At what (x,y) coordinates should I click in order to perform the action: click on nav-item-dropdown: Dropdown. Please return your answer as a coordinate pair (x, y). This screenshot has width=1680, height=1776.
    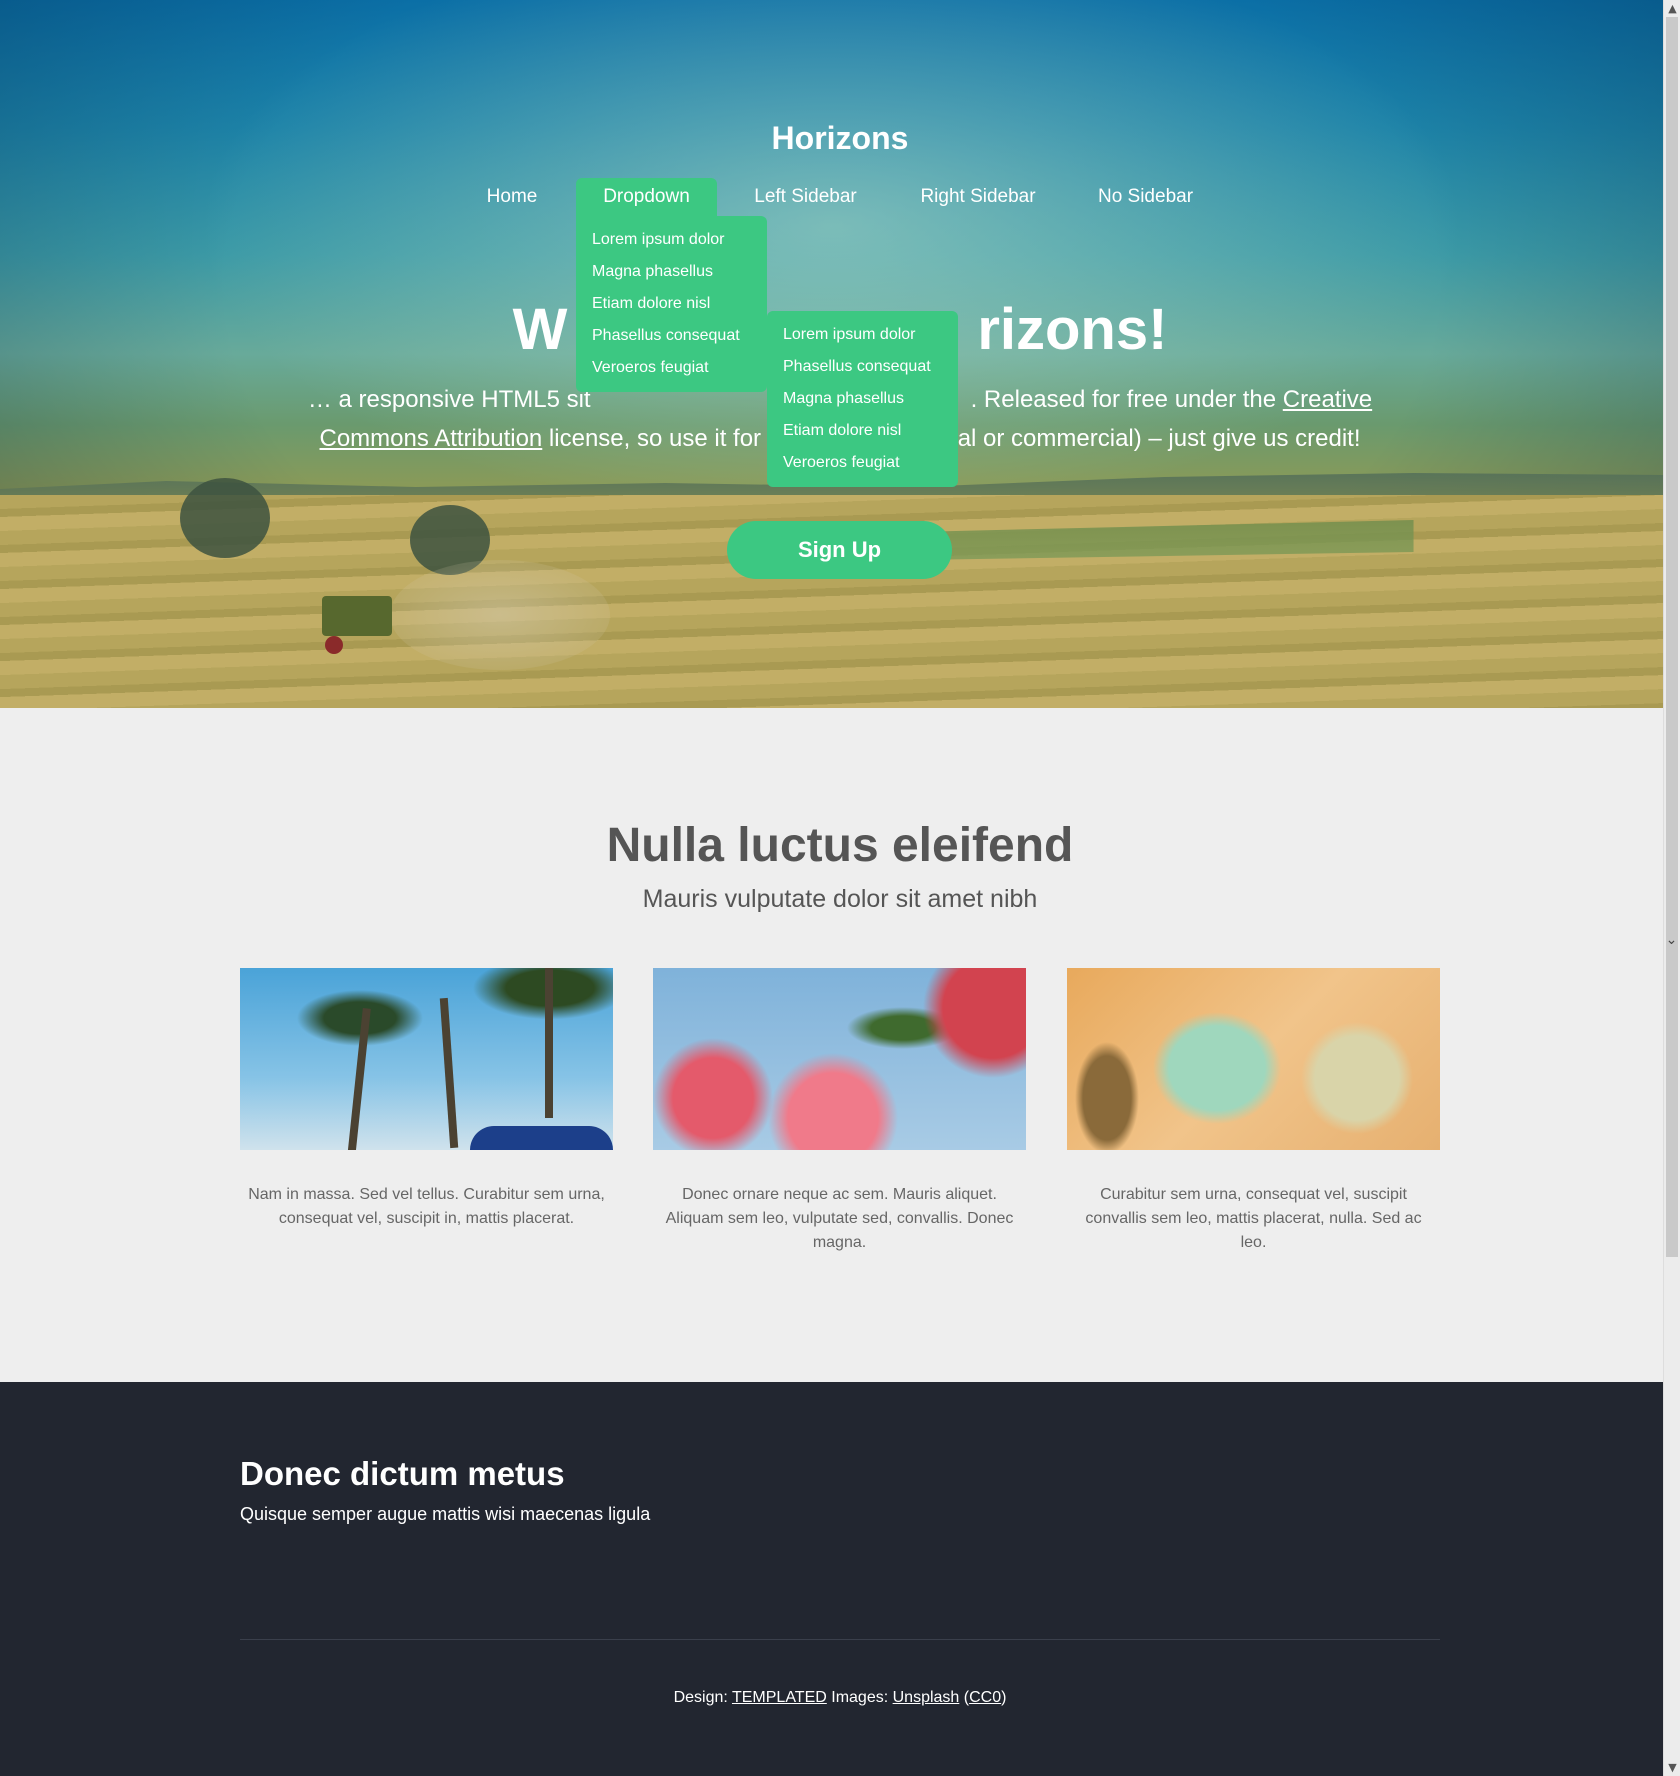
    Looking at the image, I should click on (646, 197).